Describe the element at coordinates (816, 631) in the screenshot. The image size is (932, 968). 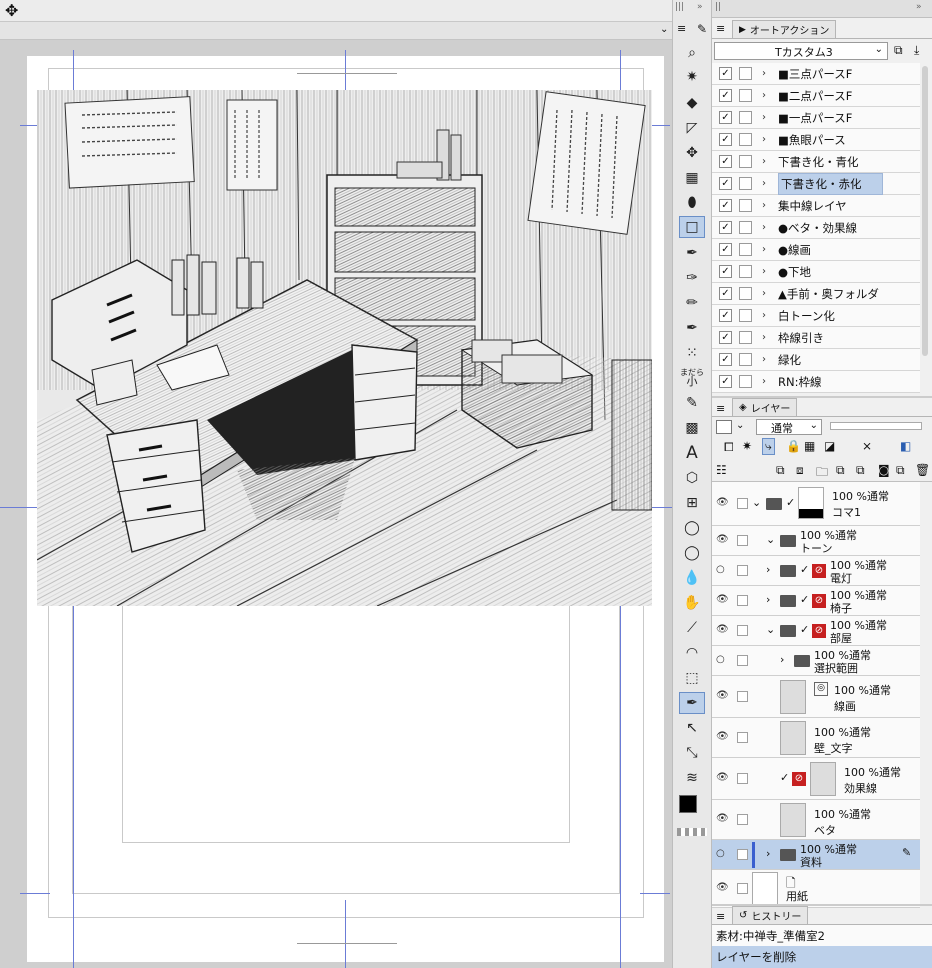
I see `layer-row: 👁 ⌄ ✓ ⊘ 100 %通常 部屋` at that location.